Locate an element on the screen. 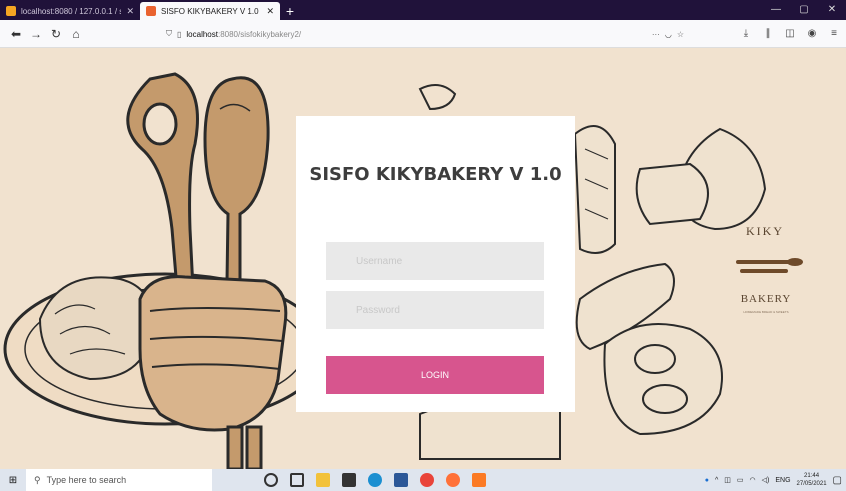 This screenshot has height=491, width=846. pocket-icon: ◡ is located at coordinates (668, 34).